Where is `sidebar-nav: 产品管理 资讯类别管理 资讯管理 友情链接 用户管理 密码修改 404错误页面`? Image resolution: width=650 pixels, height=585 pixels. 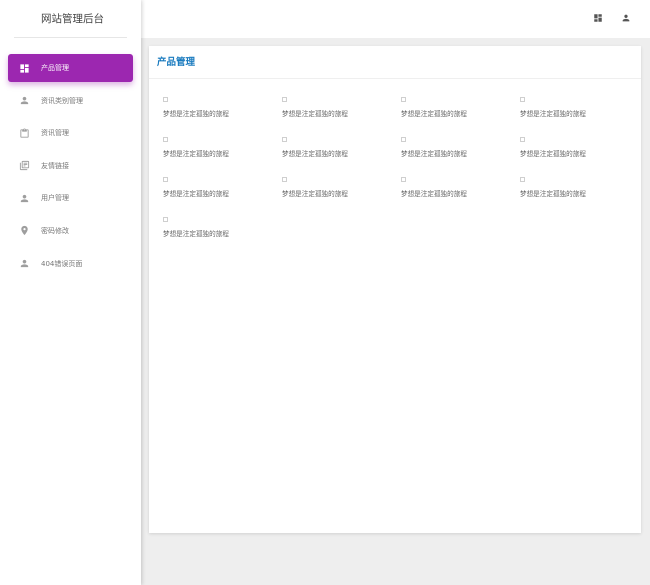
sidebar-nav: 产品管理 资讯类别管理 资讯管理 友情链接 用户管理 密码修改 404错误页面 is located at coordinates (70, 158).